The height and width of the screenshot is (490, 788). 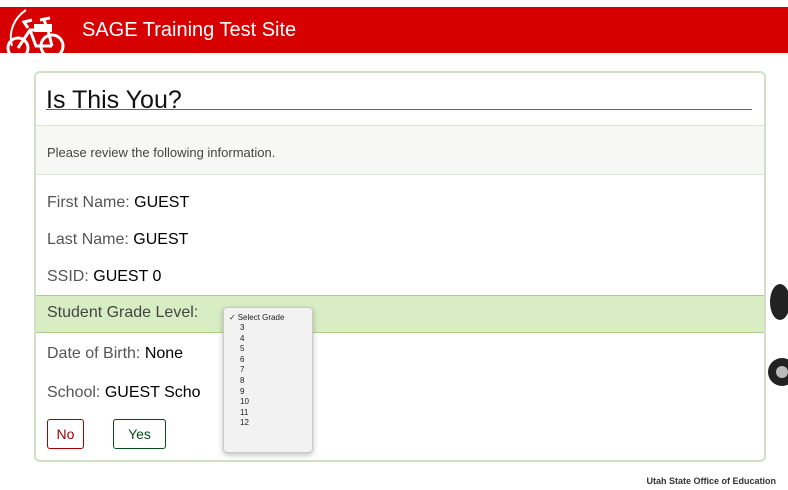 I want to click on last-name-value: GUEST, so click(x=161, y=239).